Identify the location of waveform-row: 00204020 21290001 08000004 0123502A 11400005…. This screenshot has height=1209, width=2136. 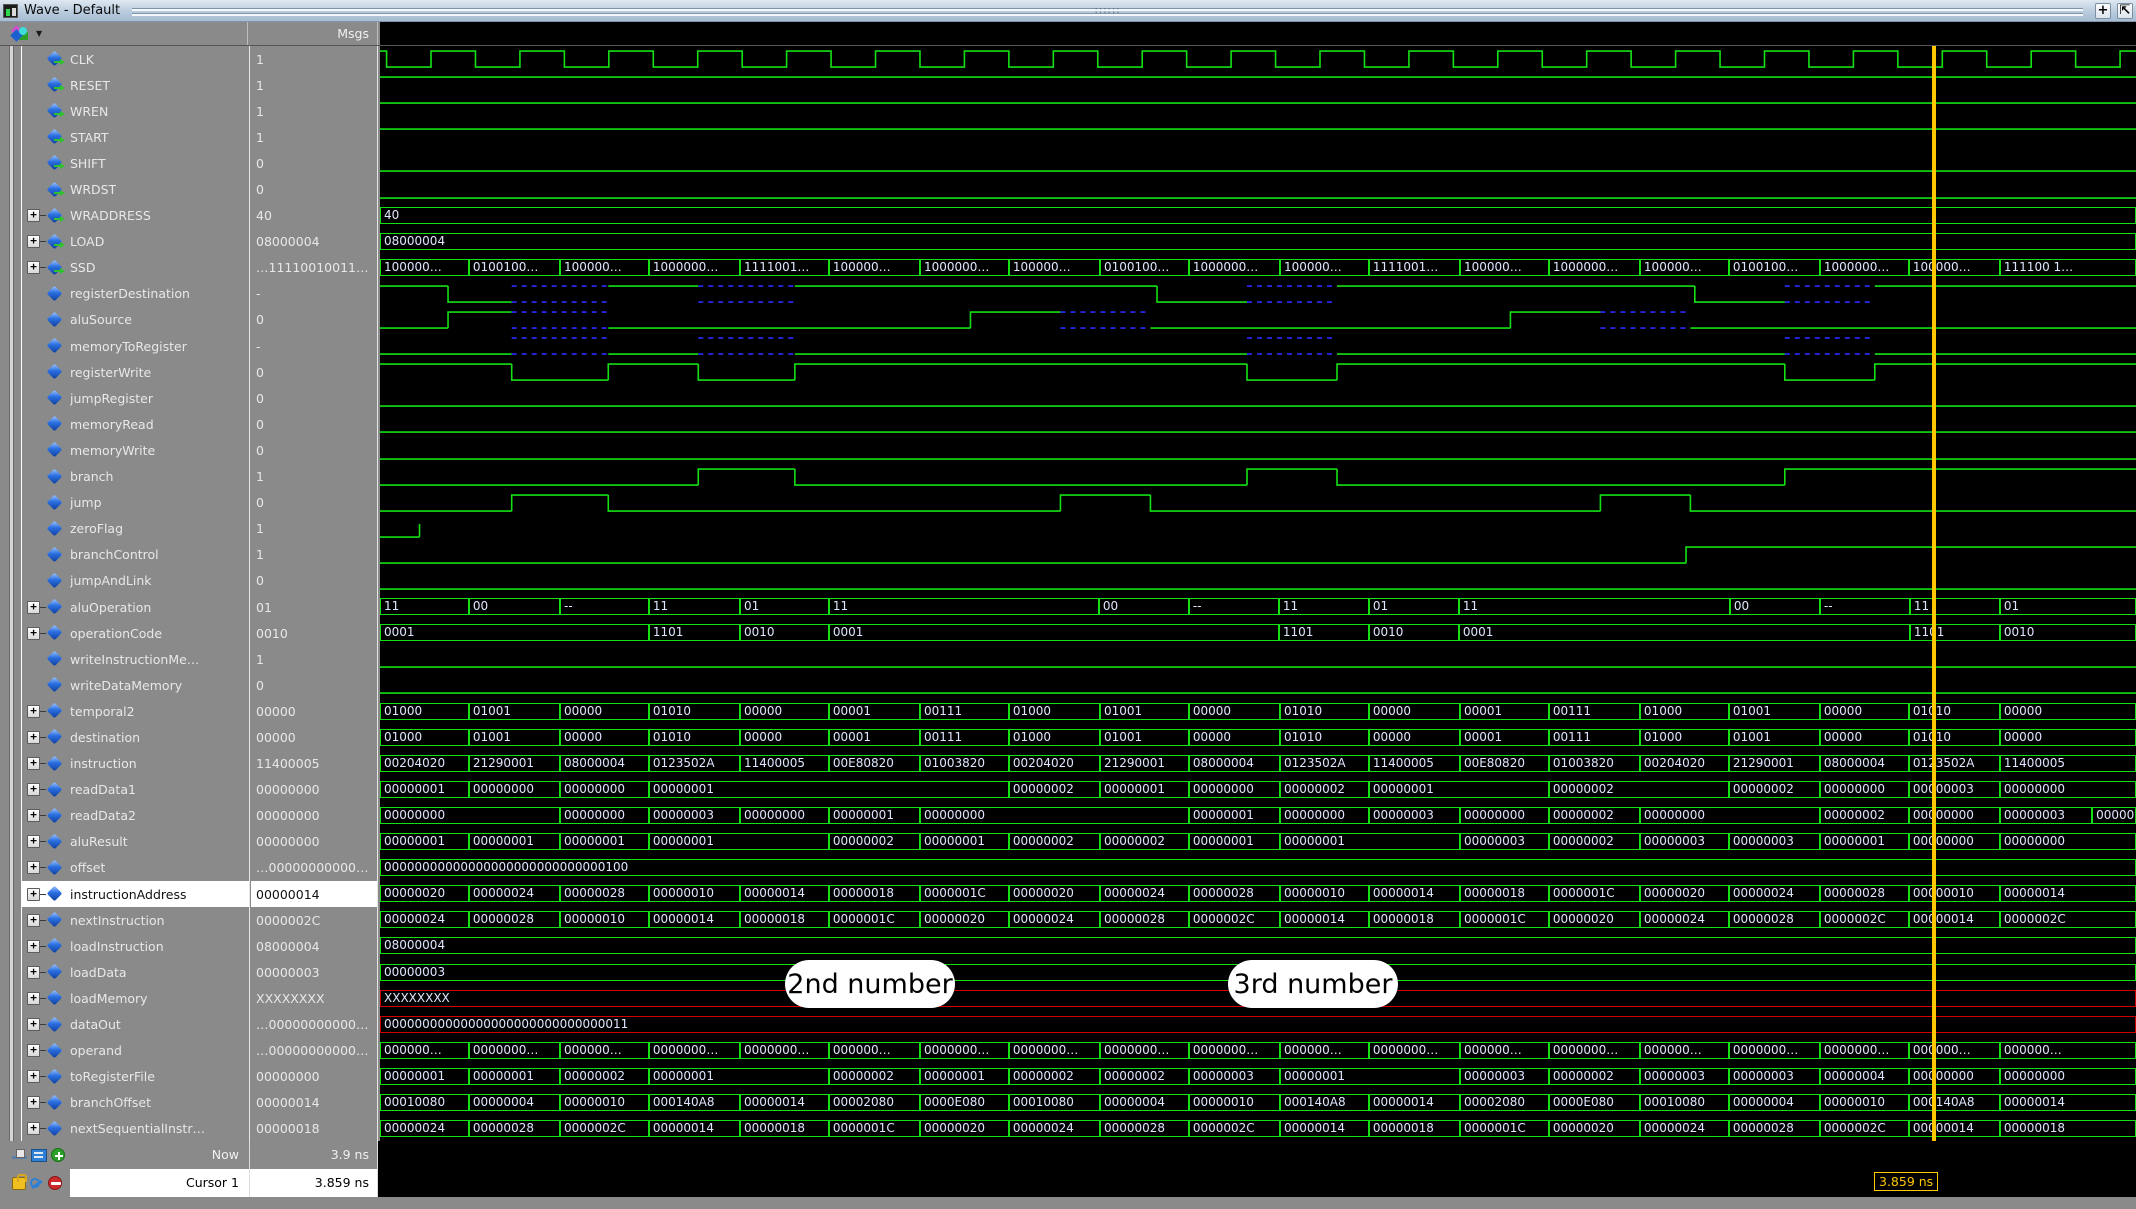
(1258, 764).